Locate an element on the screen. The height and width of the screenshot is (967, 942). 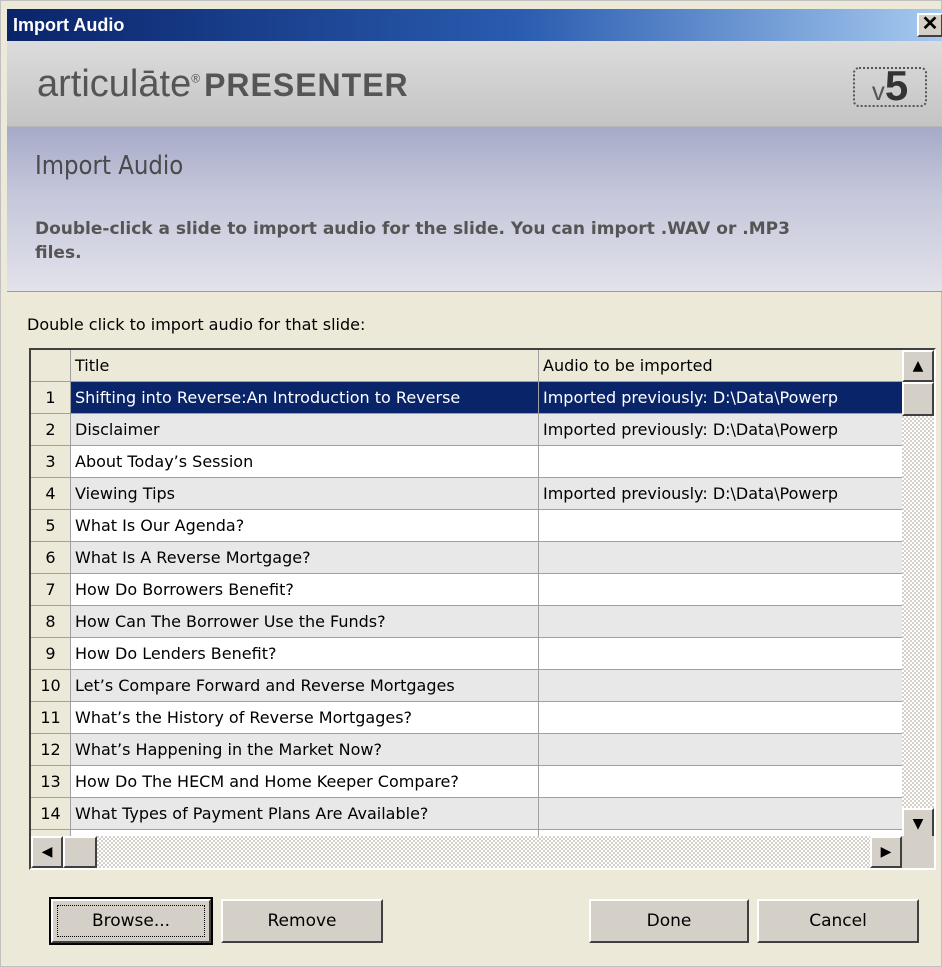
slide-title-cell: How Do The HECM and Home Keeper Compare? is located at coordinates (305, 782).